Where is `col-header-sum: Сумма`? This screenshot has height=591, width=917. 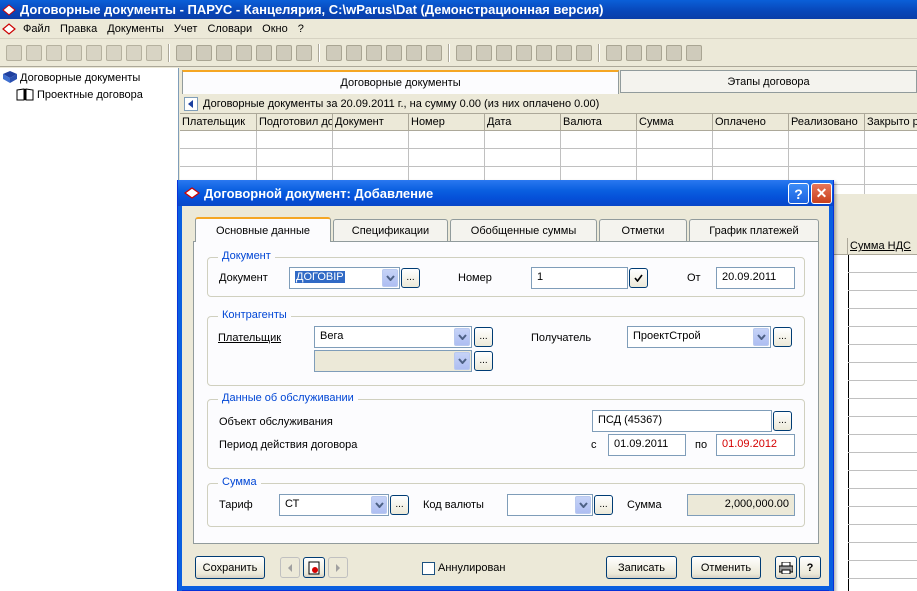 col-header-sum: Сумма is located at coordinates (675, 122).